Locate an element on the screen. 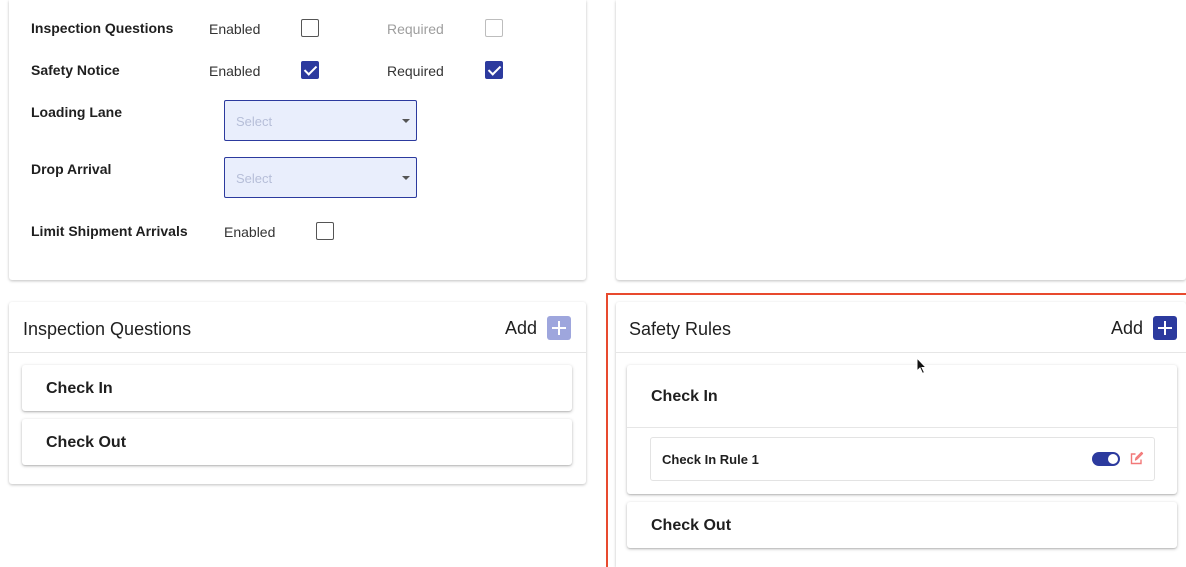  inspection-check-out-title: Check Out is located at coordinates (86, 442).